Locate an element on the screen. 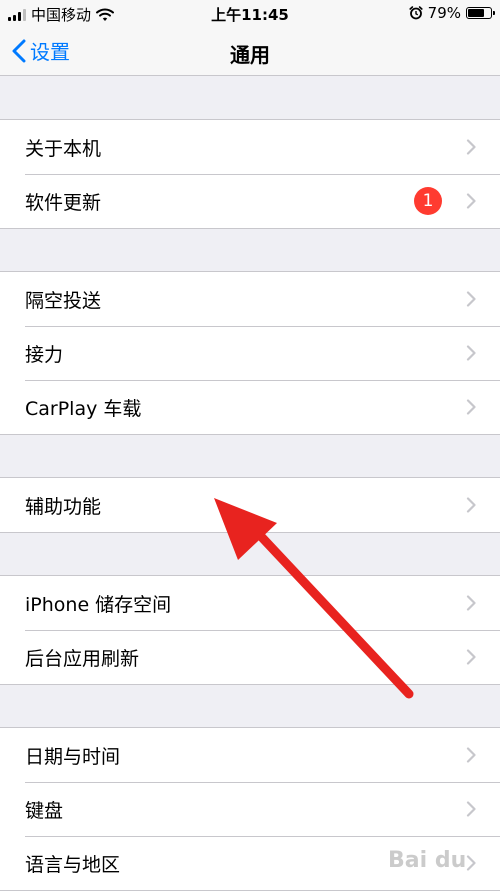  settings-group-storage: iPhone 储存空间 后台应用刷新 is located at coordinates (250, 630).